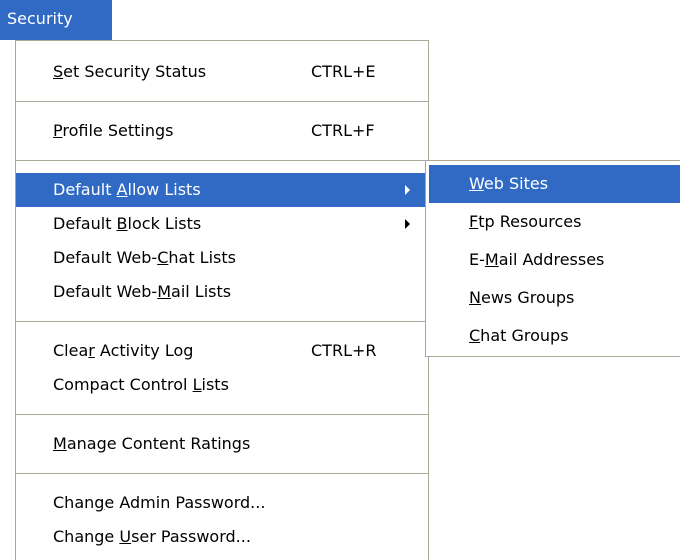 The image size is (680, 560). Describe the element at coordinates (164, 189) in the screenshot. I see `label-text: llow Lists` at that location.